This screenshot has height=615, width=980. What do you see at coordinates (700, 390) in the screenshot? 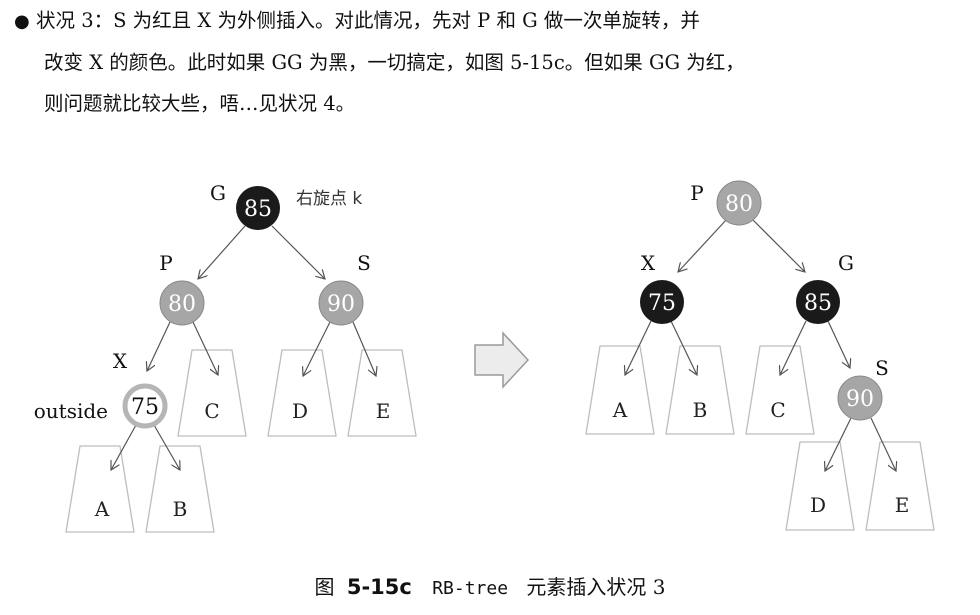
I see `right-subtree-B: B` at bounding box center [700, 390].